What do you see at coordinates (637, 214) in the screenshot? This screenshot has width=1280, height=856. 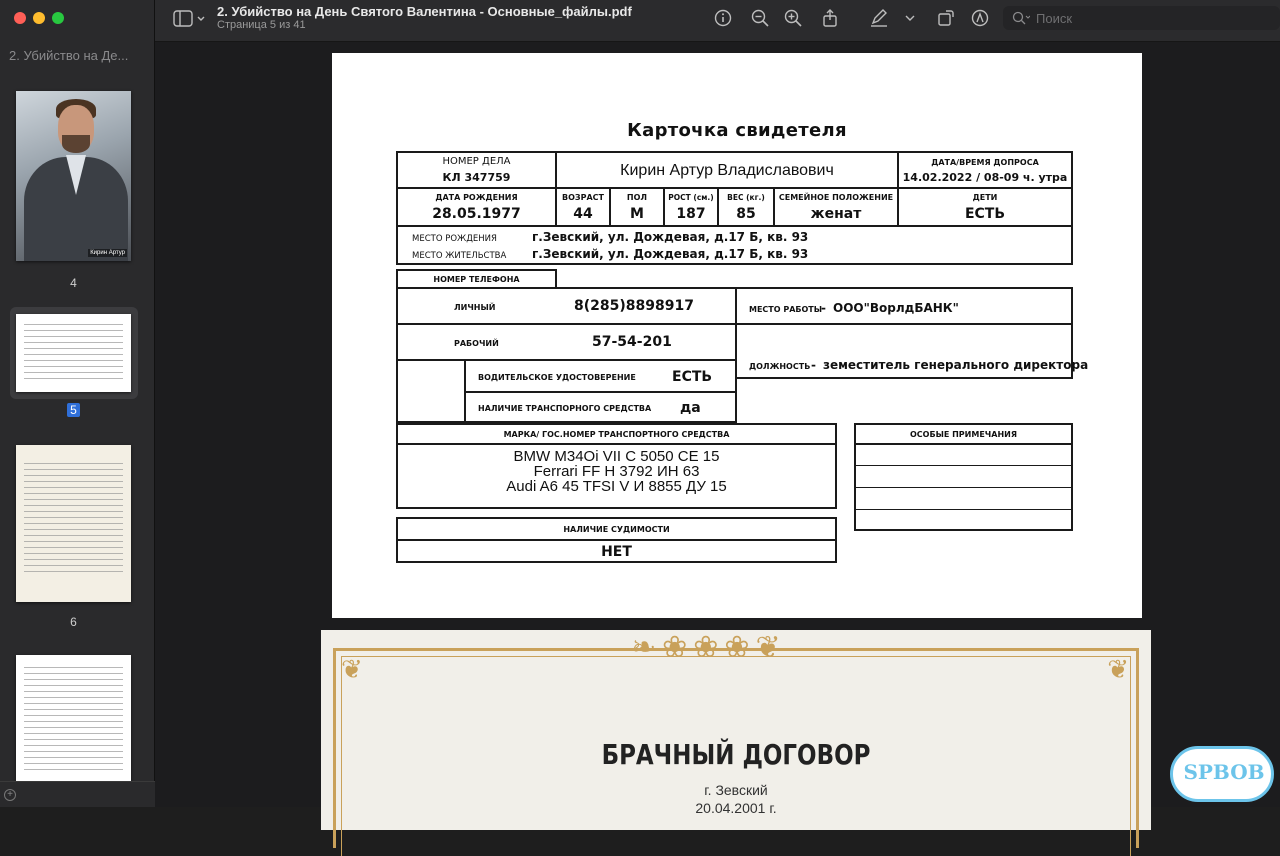 I see `sex-value: М` at bounding box center [637, 214].